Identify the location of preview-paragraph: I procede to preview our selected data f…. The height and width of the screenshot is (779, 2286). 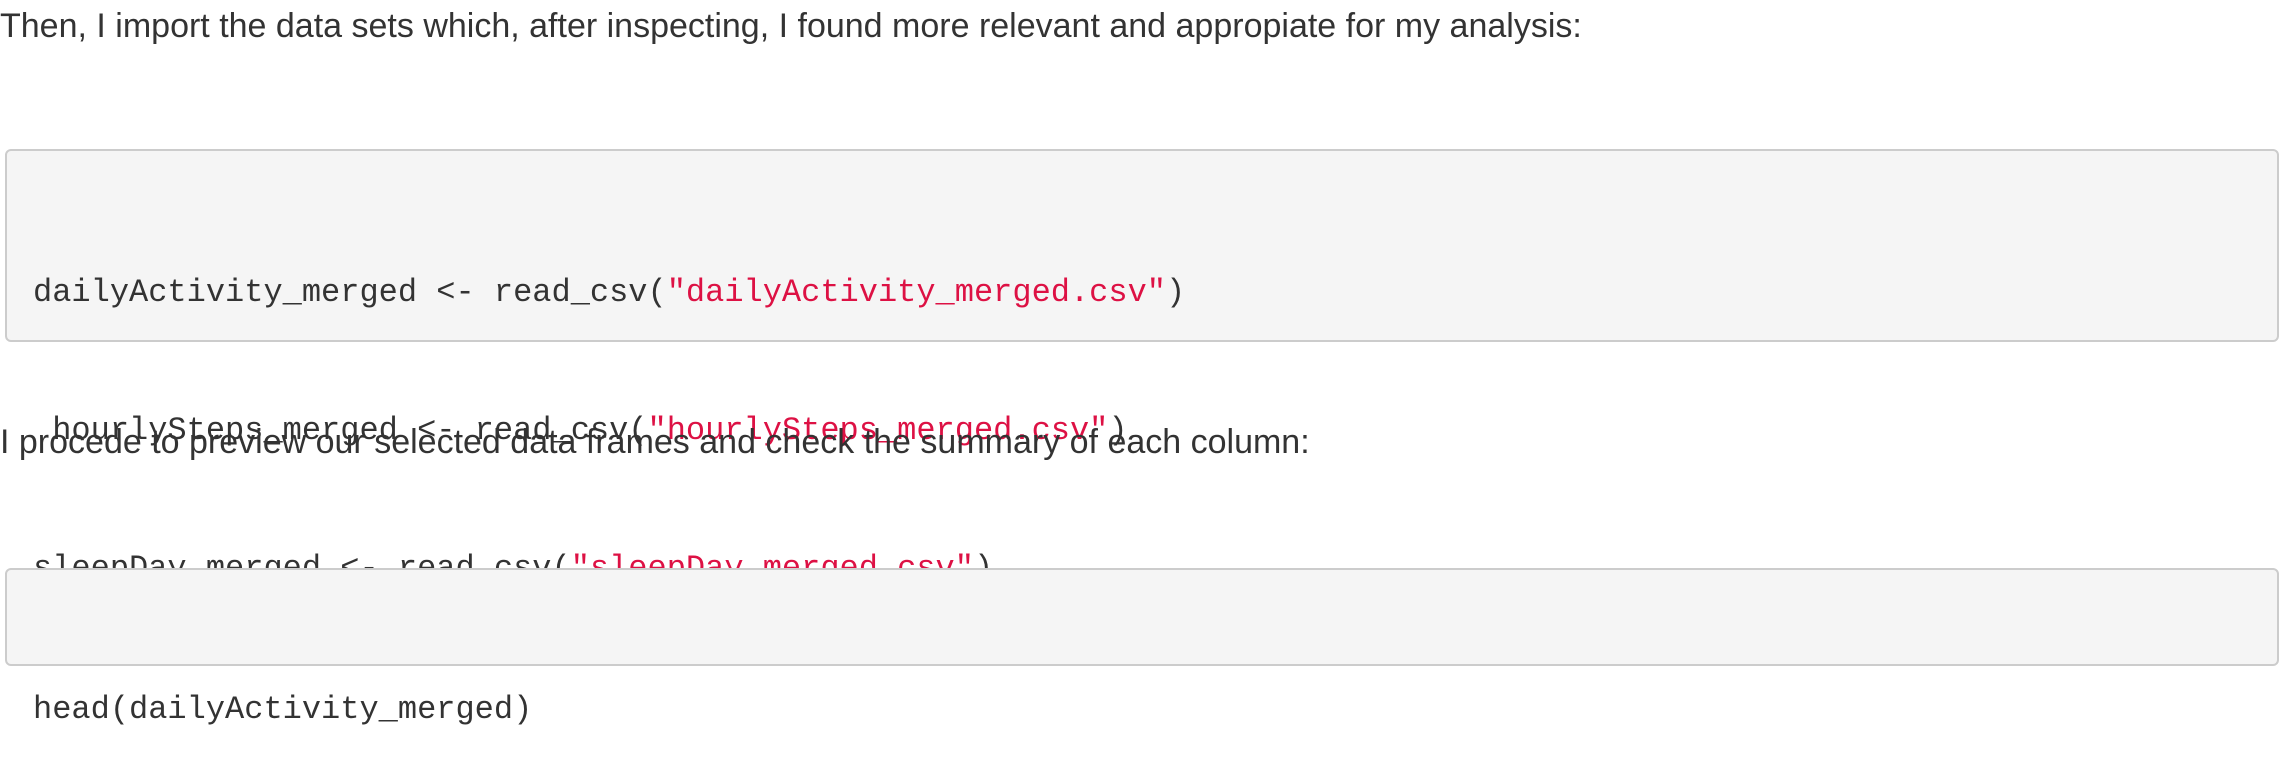
(655, 442).